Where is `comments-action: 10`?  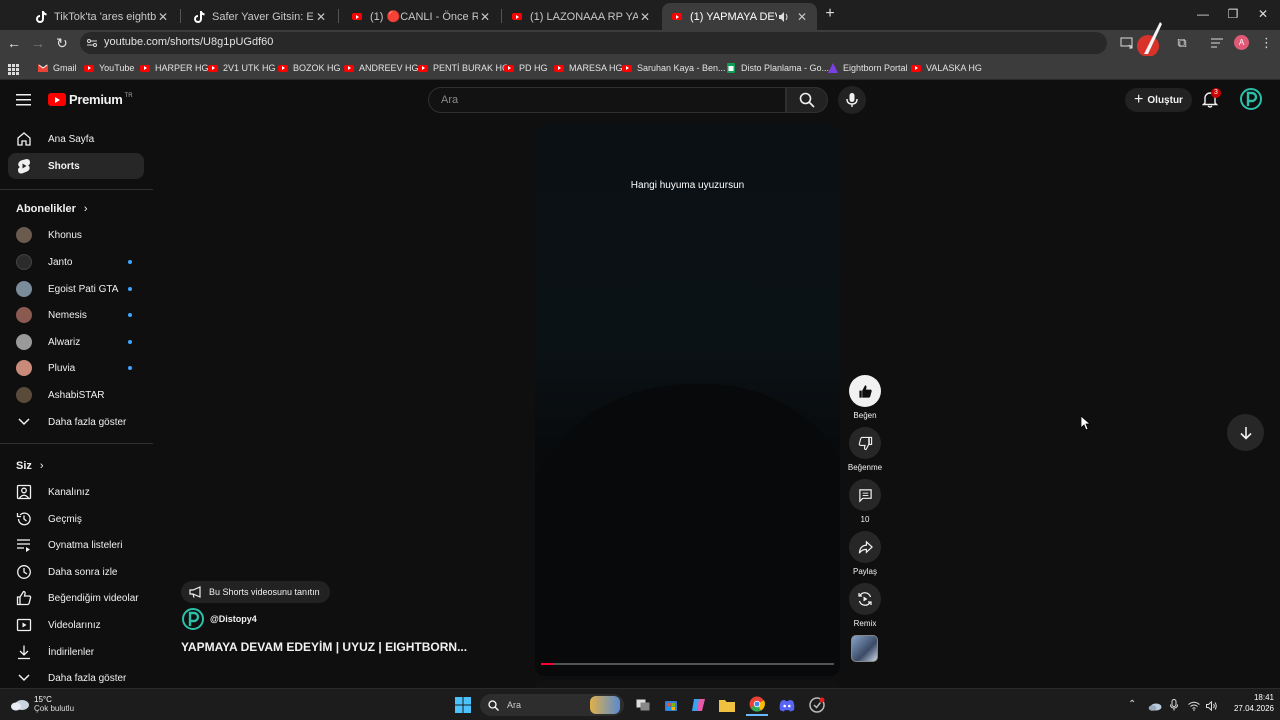
comments-action: 10 is located at coordinates (865, 501).